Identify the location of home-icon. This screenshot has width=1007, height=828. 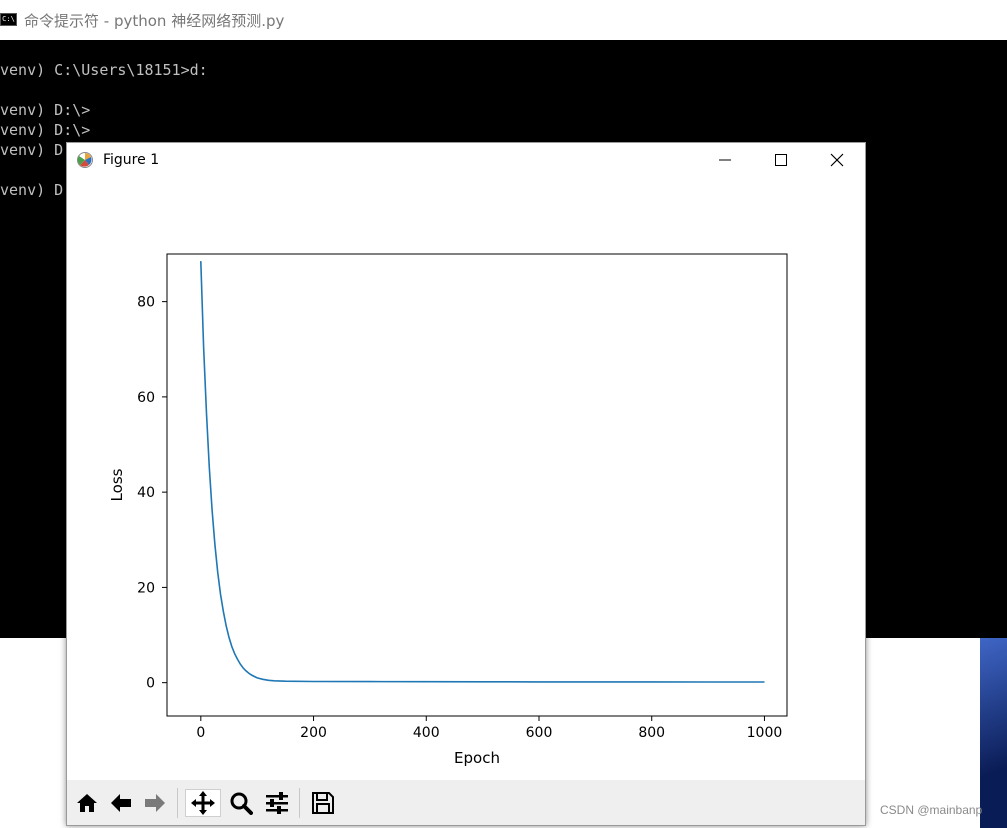
(87, 803).